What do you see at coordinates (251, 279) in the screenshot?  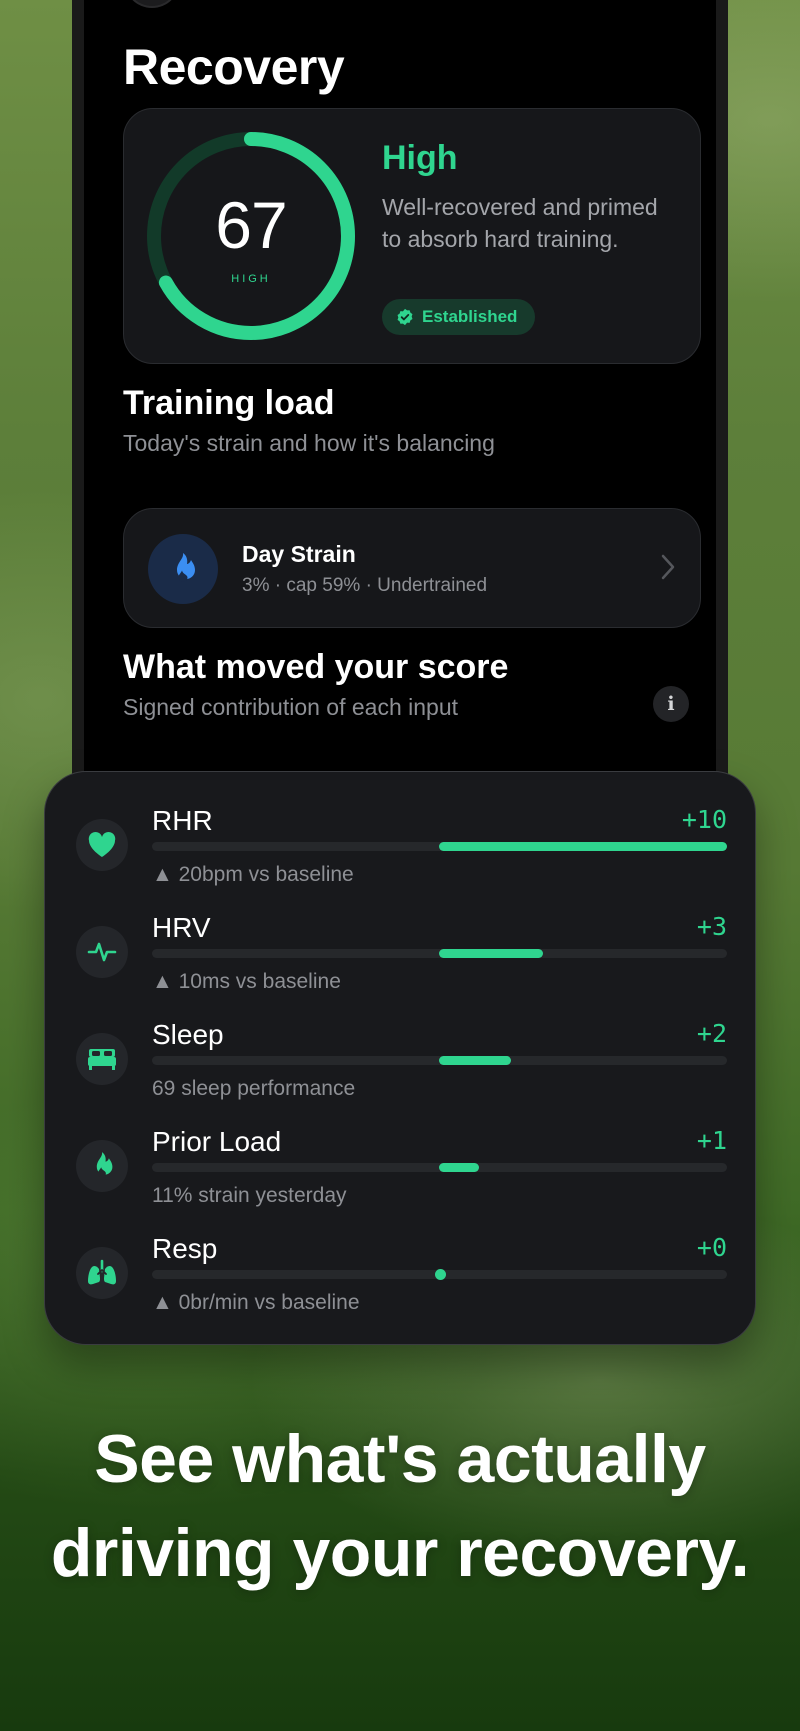 I see `recovery-score-label: HIGH` at bounding box center [251, 279].